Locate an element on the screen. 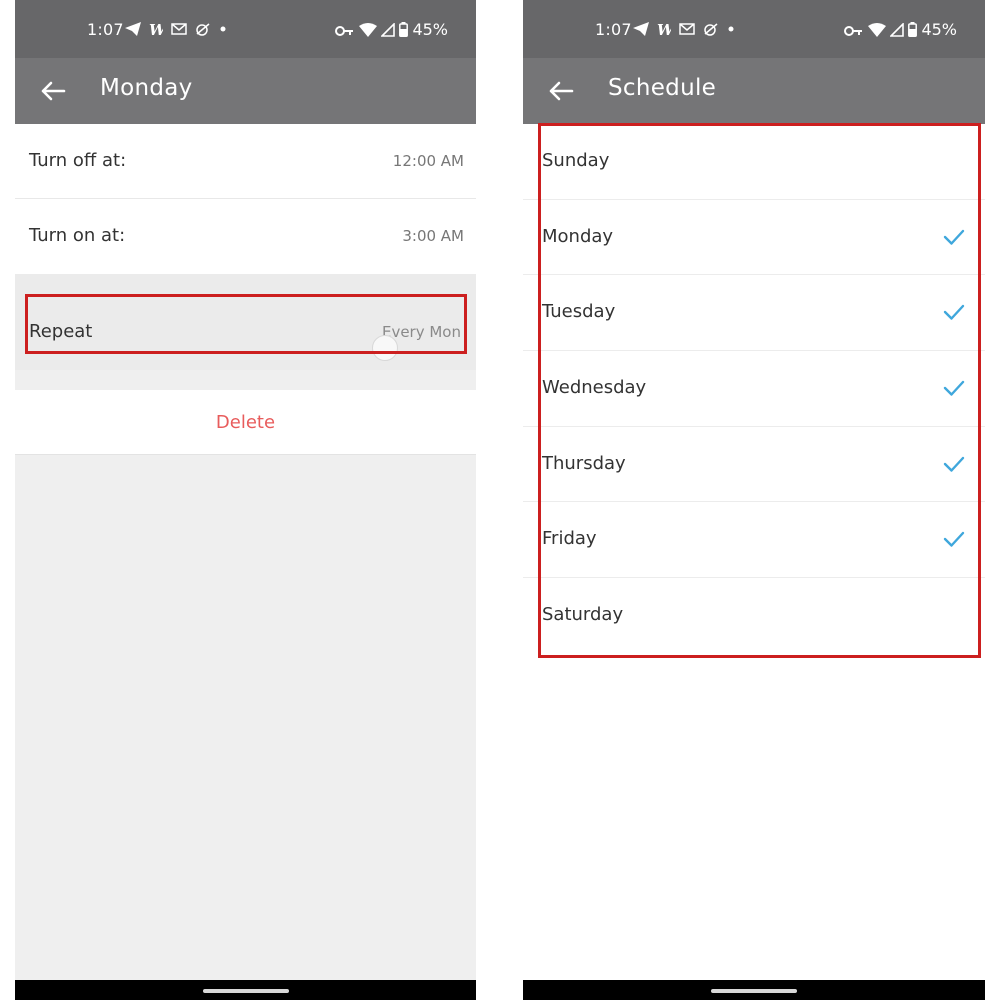 The height and width of the screenshot is (1000, 1000). day-row-tuesday: Tuesday is located at coordinates (754, 313).